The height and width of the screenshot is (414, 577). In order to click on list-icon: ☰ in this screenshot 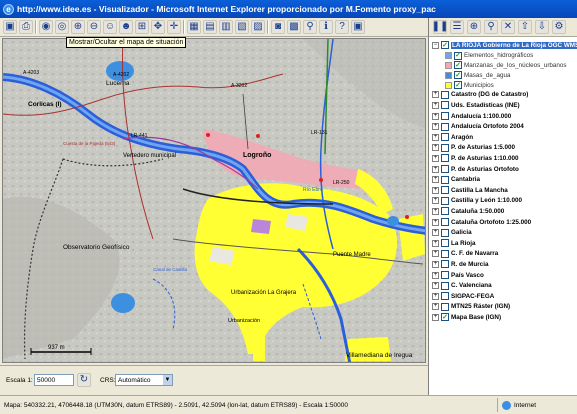, I will do `click(457, 27)`.